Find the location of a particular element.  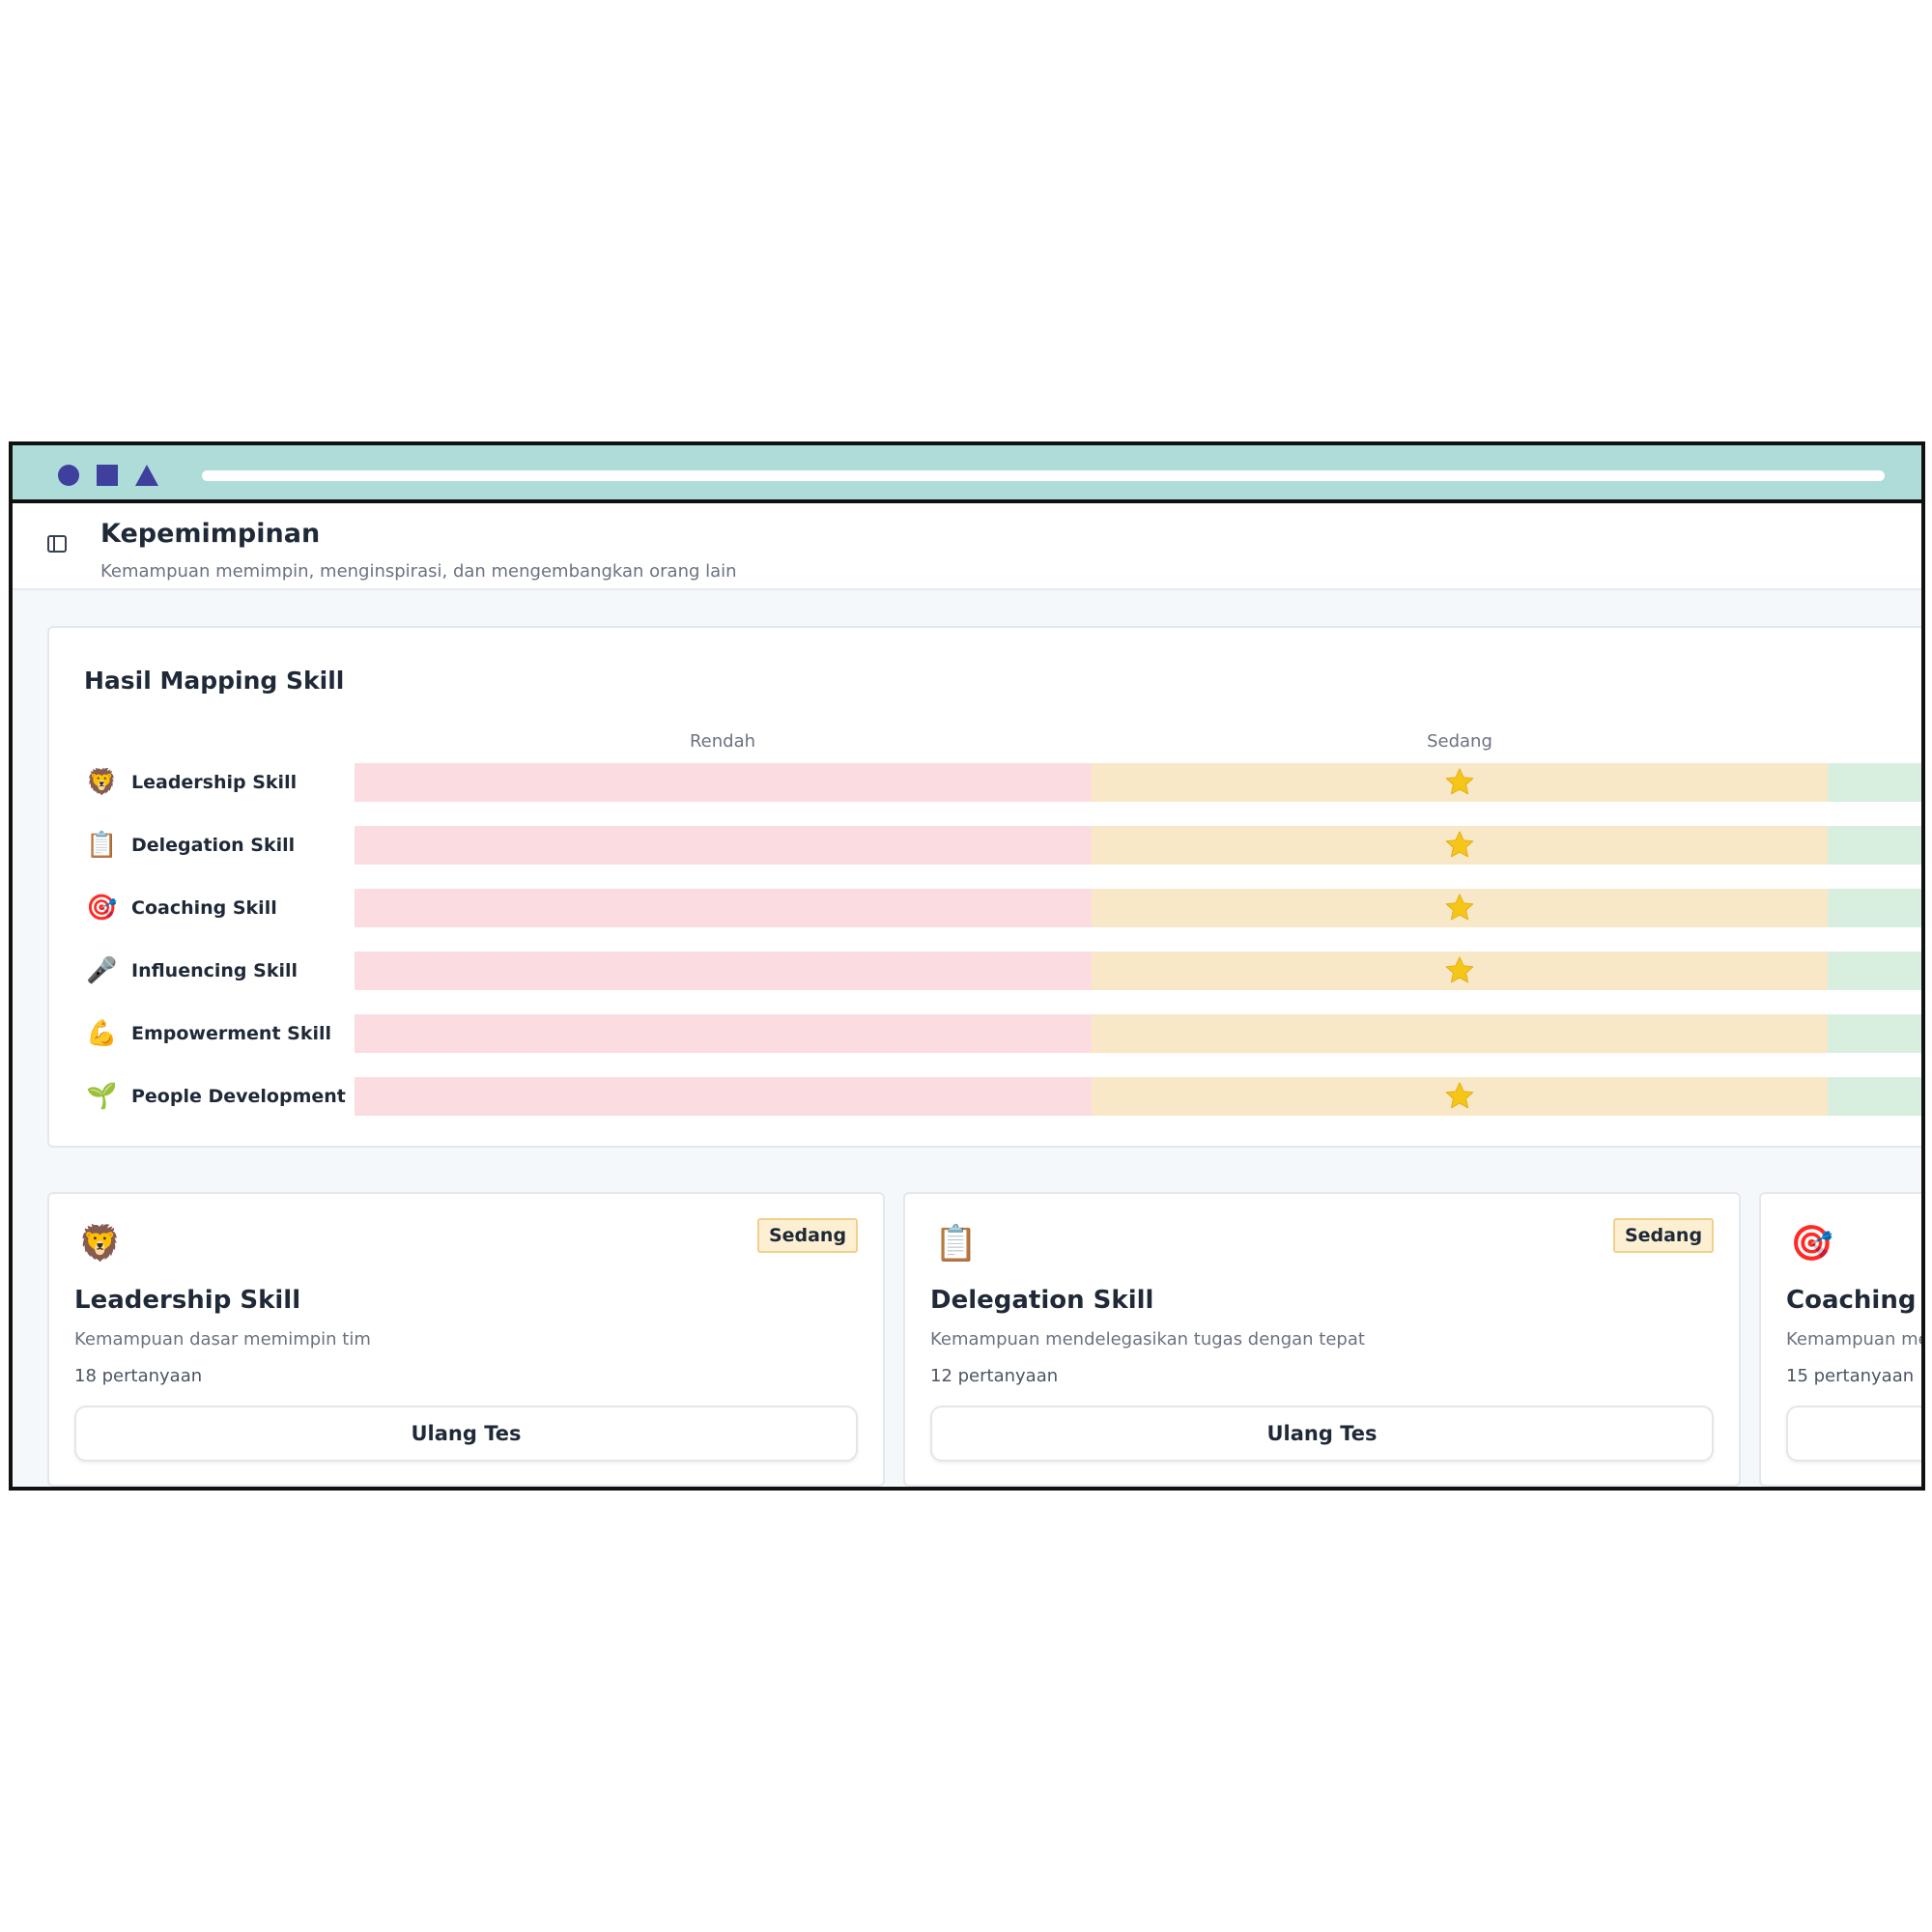

skill-row: 🎤 Influencing Skill is located at coordinates (985, 971).